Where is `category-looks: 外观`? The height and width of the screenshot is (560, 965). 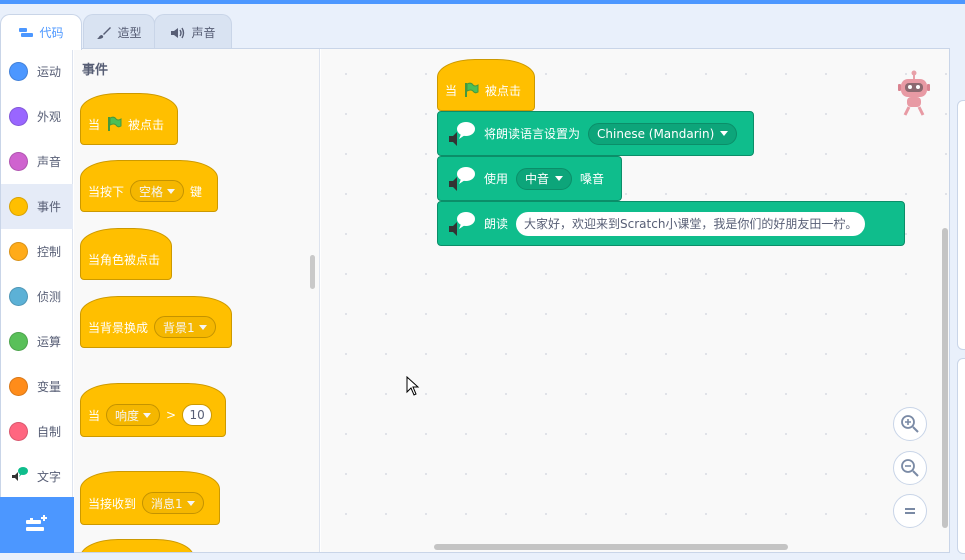 category-looks: 外观 is located at coordinates (37, 116).